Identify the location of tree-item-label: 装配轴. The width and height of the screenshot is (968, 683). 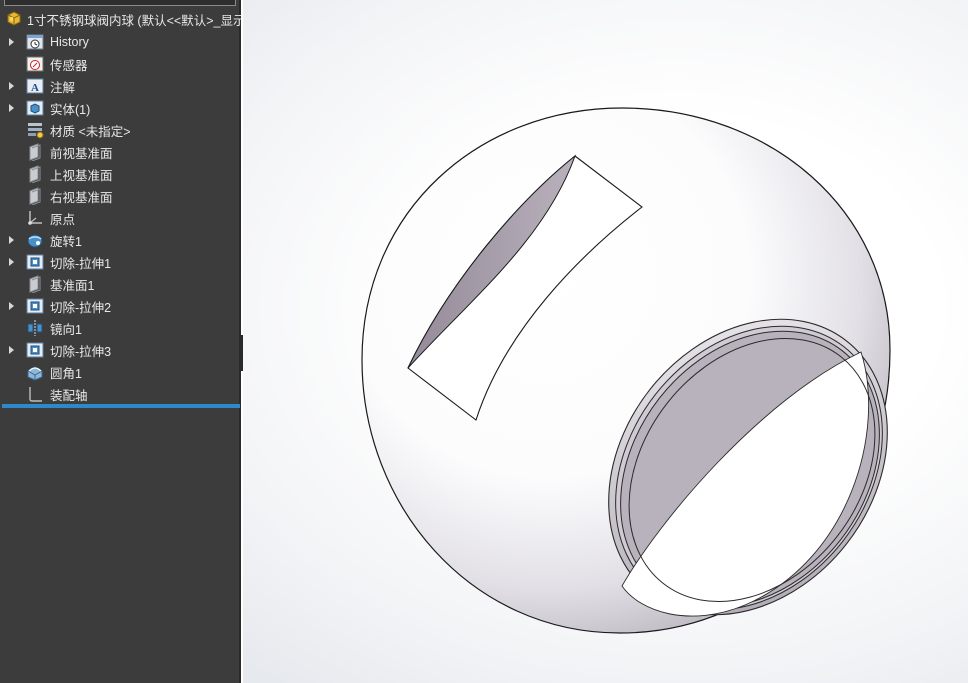
(69, 395).